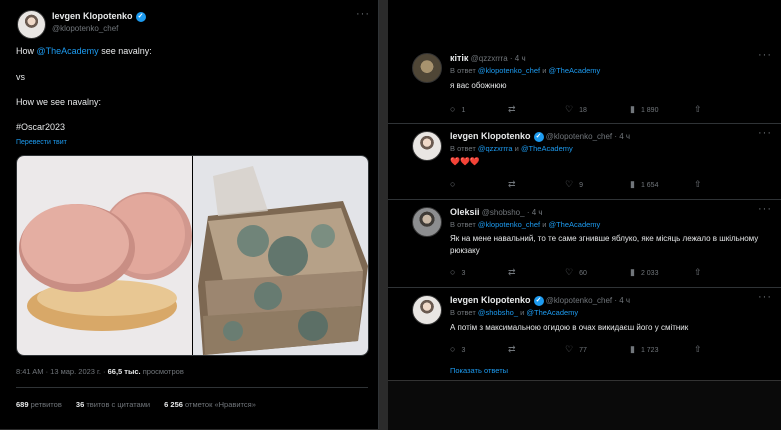 This screenshot has height=430, width=781. What do you see at coordinates (40, 127) in the screenshot?
I see `hashtag-link: #Oscar2023` at bounding box center [40, 127].